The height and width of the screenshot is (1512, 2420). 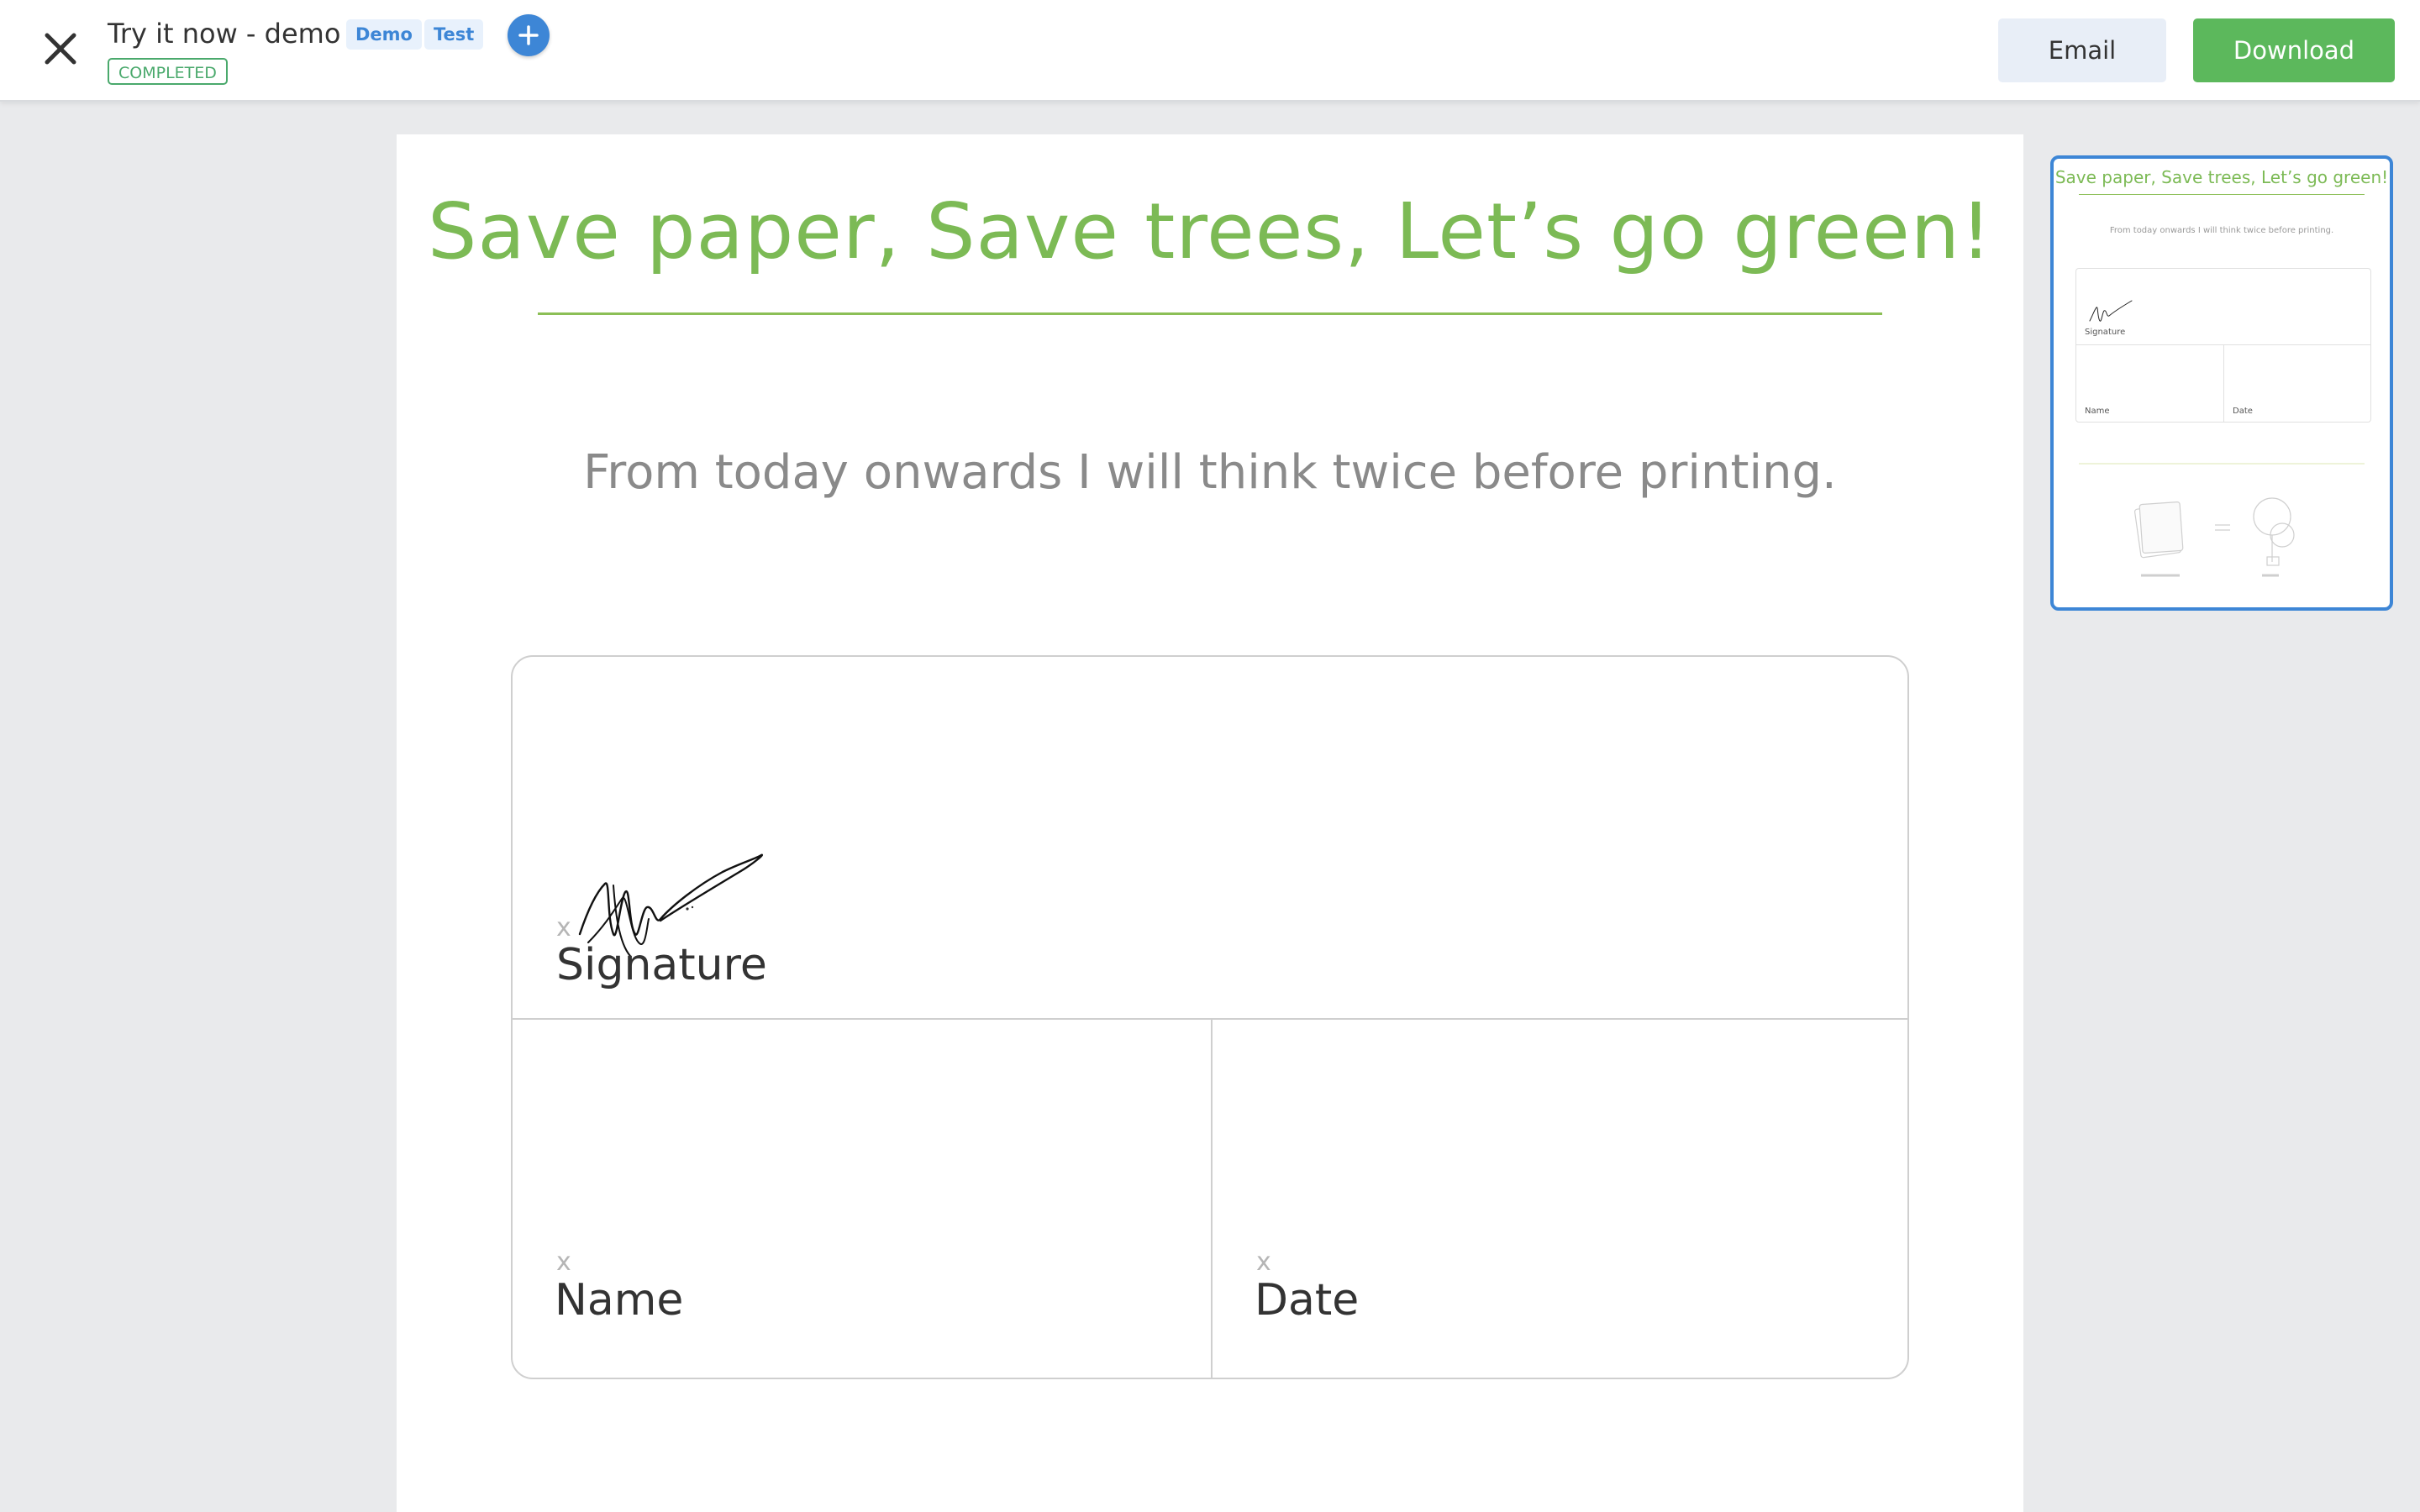 I want to click on name-x-mark: x, so click(x=563, y=1262).